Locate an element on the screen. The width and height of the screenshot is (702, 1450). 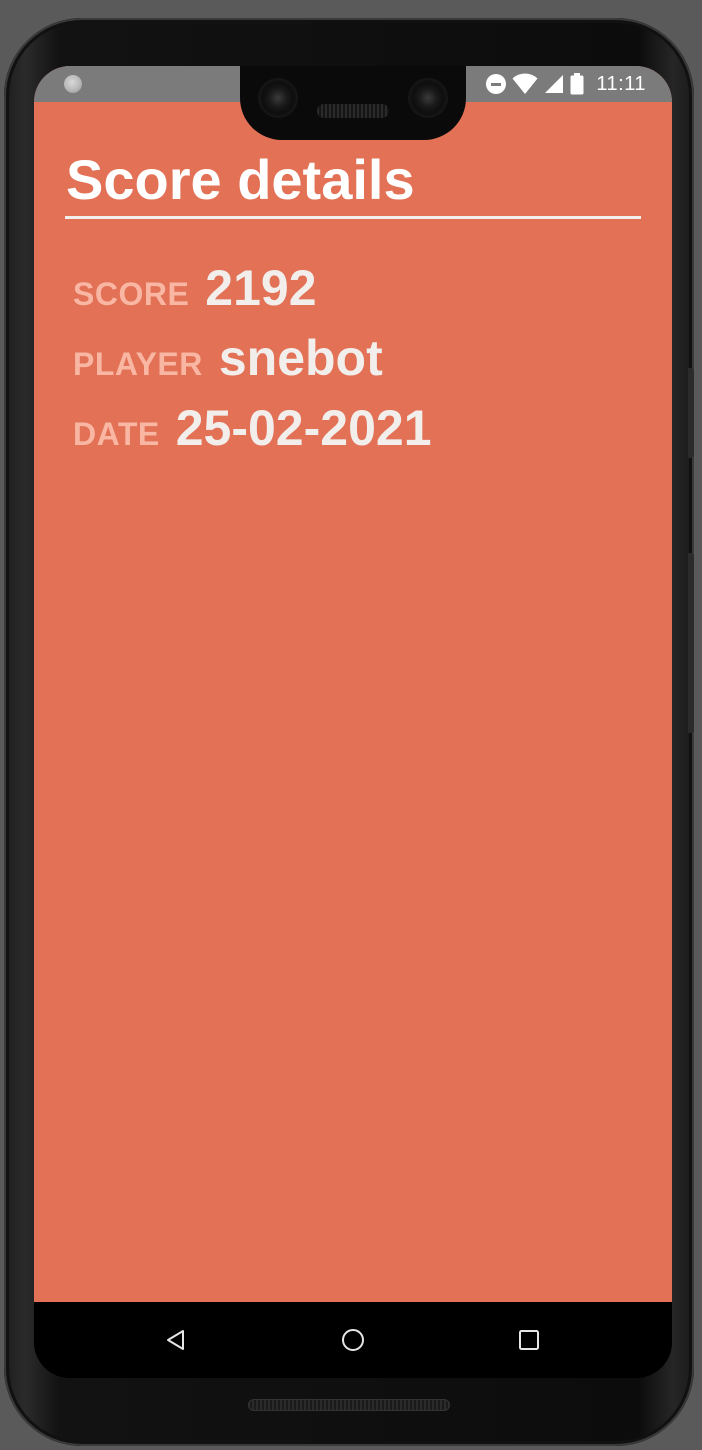
player-value: snebot is located at coordinates (300, 358).